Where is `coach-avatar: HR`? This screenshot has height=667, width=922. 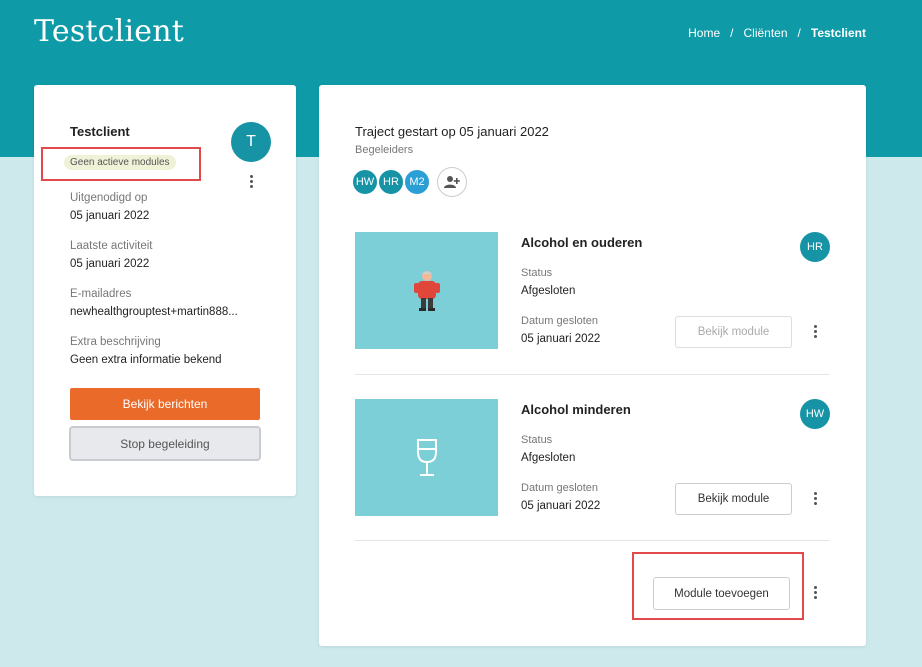 coach-avatar: HR is located at coordinates (391, 182).